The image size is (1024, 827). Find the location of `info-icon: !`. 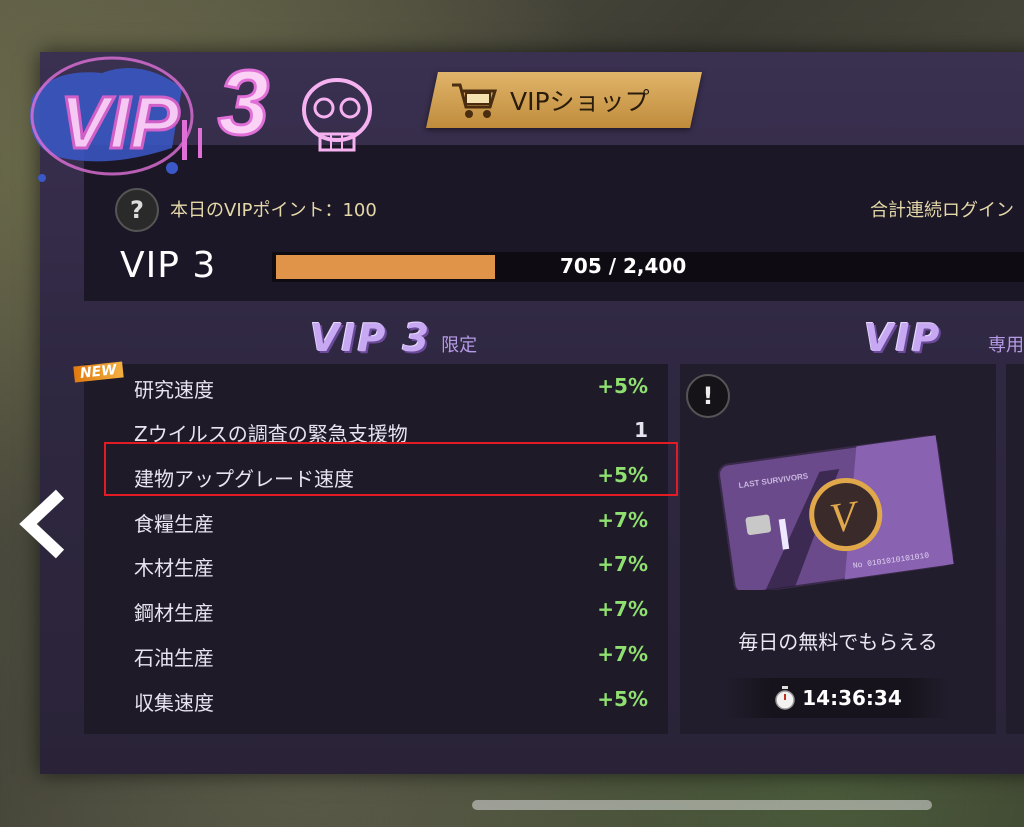

info-icon: ! is located at coordinates (708, 396).